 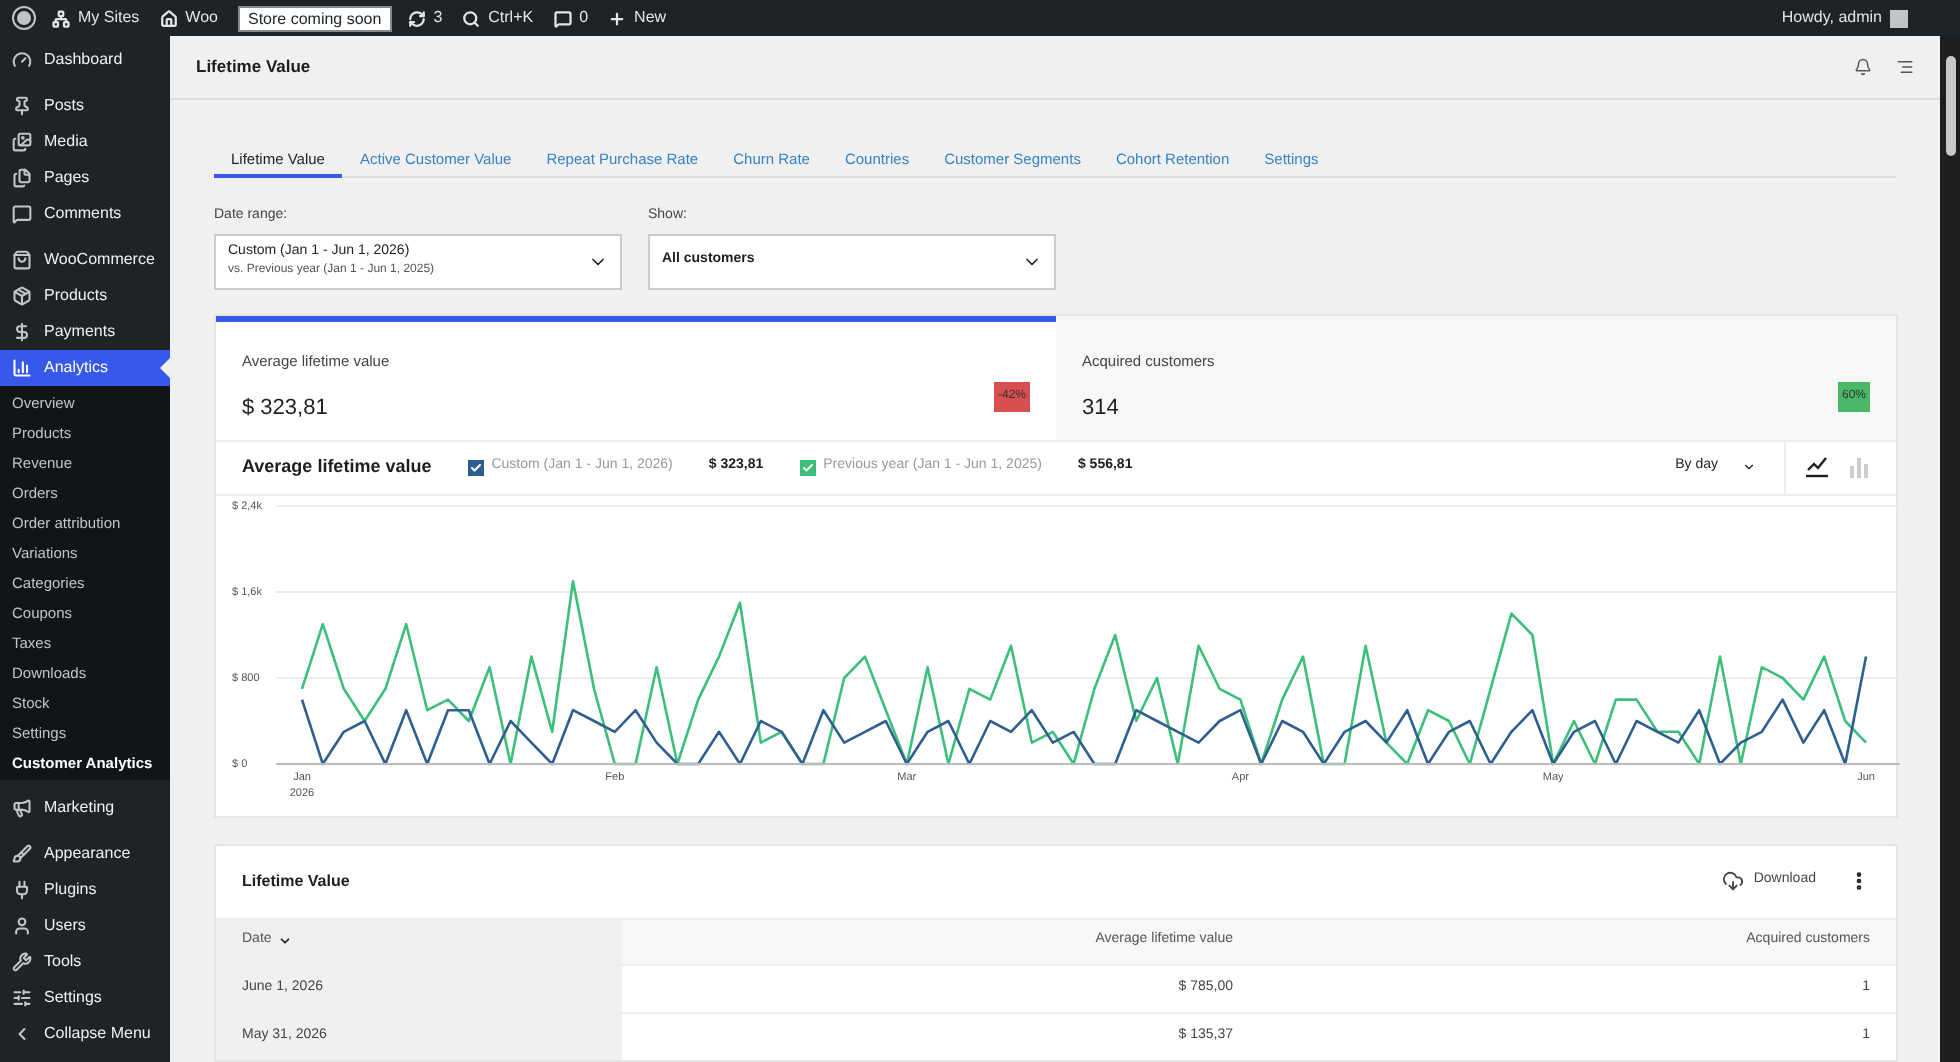 I want to click on admin-bar-link: Ctrl+K, so click(x=511, y=18).